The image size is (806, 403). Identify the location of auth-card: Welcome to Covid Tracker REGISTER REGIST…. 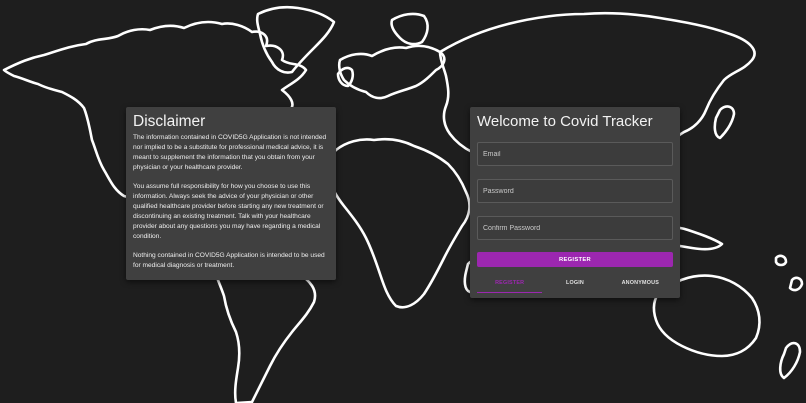
(575, 202).